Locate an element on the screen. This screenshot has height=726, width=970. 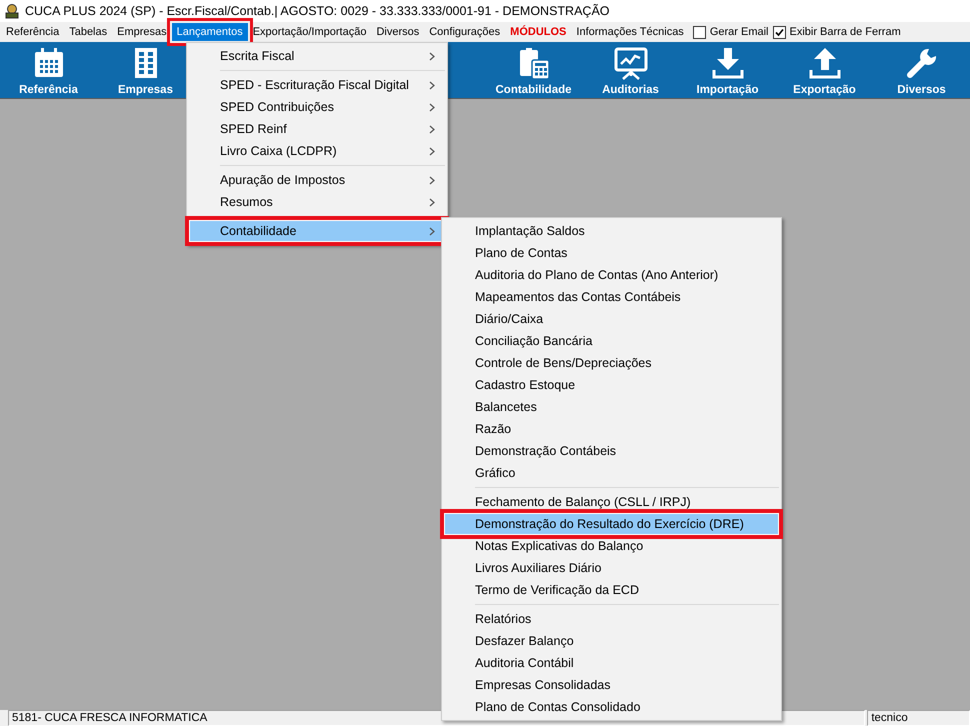
menu-item: Empresas Consolidadas is located at coordinates (611, 685).